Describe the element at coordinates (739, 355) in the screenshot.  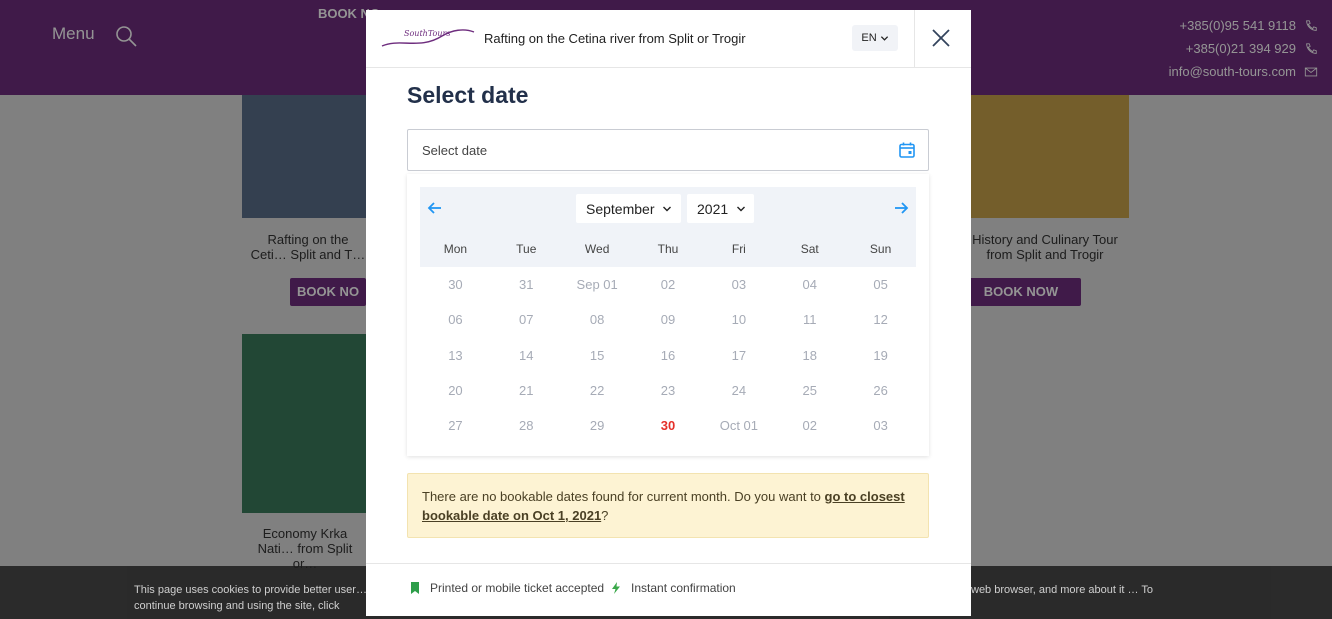
I see `calendar-day: 17` at that location.